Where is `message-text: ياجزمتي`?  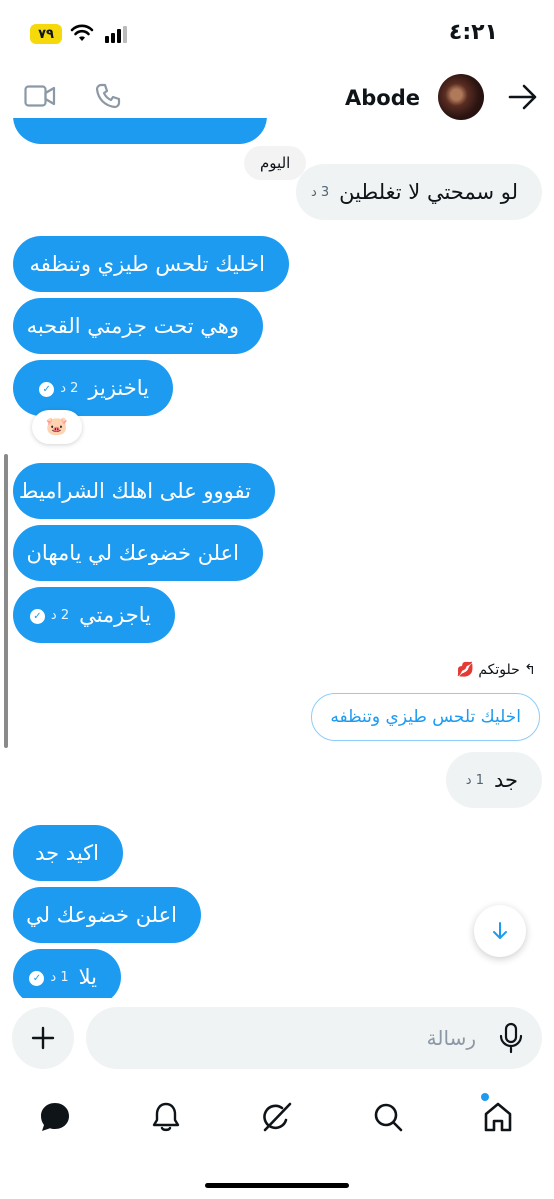 message-text: ياجزمتي is located at coordinates (115, 615).